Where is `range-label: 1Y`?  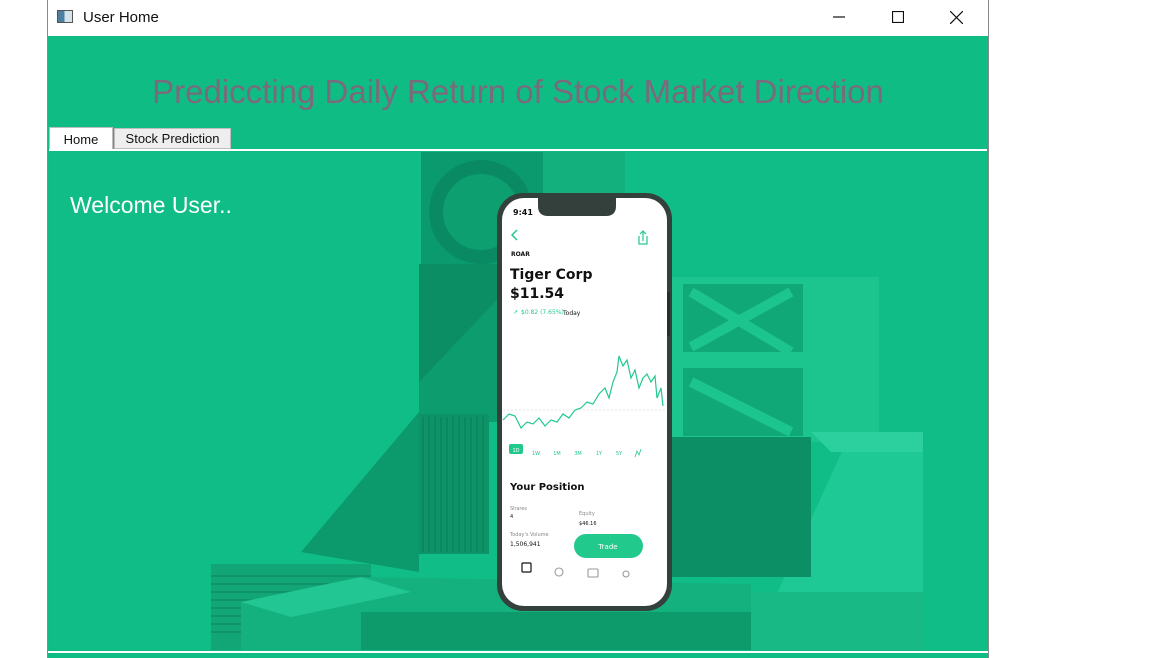 range-label: 1Y is located at coordinates (599, 454).